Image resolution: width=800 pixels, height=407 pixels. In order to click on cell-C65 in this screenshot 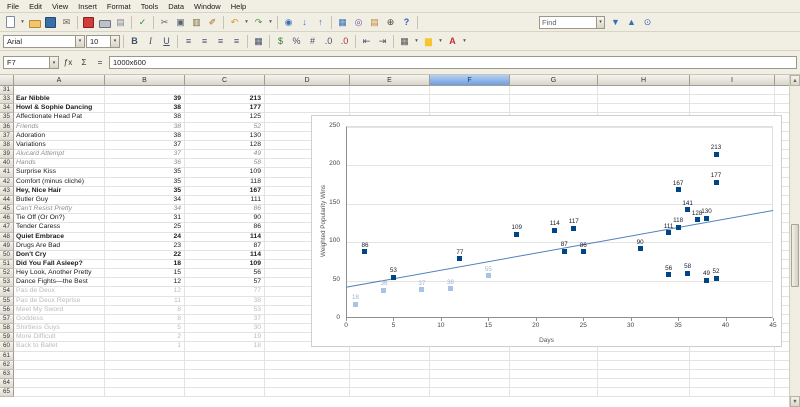, I will do `click(225, 393)`.